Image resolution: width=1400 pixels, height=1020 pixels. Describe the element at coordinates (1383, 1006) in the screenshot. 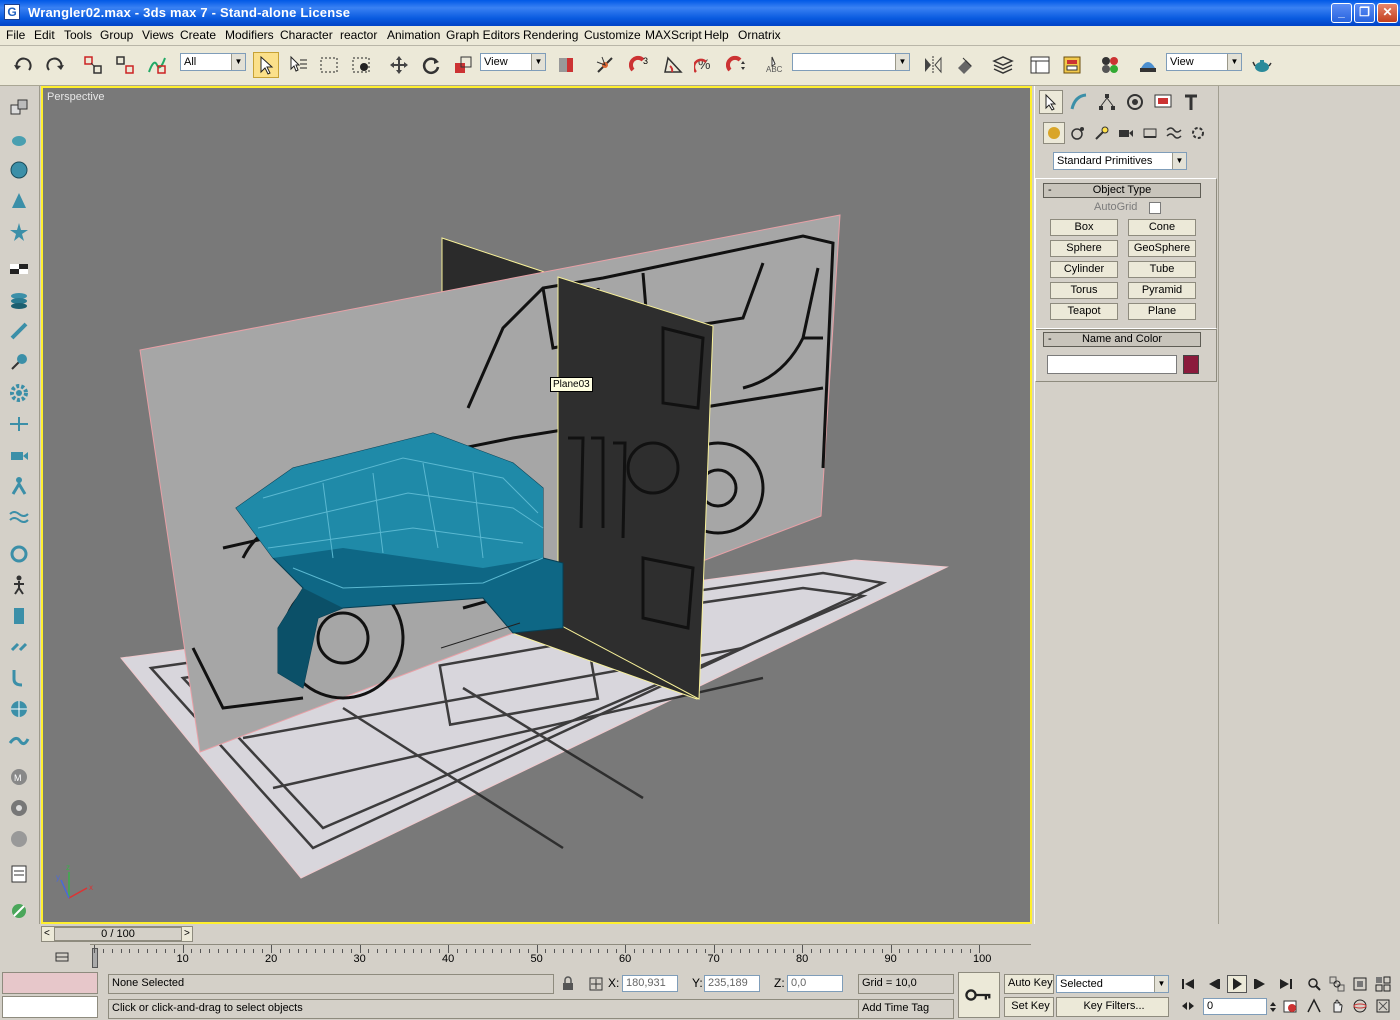

I see `maximize-viewport-icon` at that location.